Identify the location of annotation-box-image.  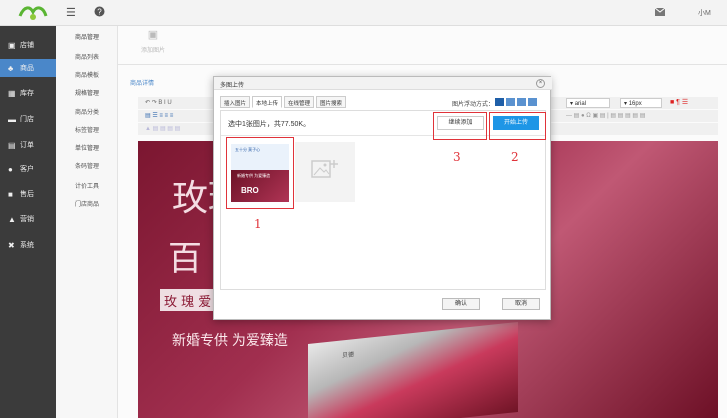
(260, 173).